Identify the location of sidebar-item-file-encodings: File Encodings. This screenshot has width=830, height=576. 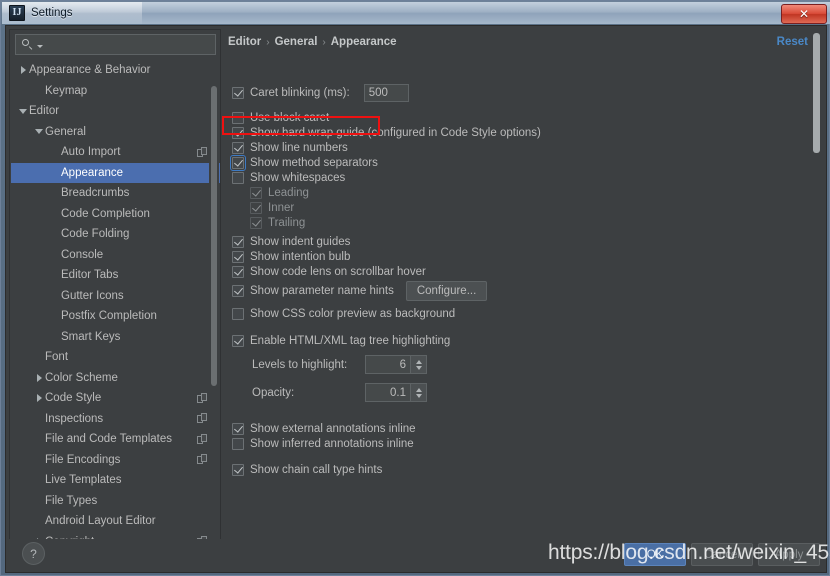
(115, 460).